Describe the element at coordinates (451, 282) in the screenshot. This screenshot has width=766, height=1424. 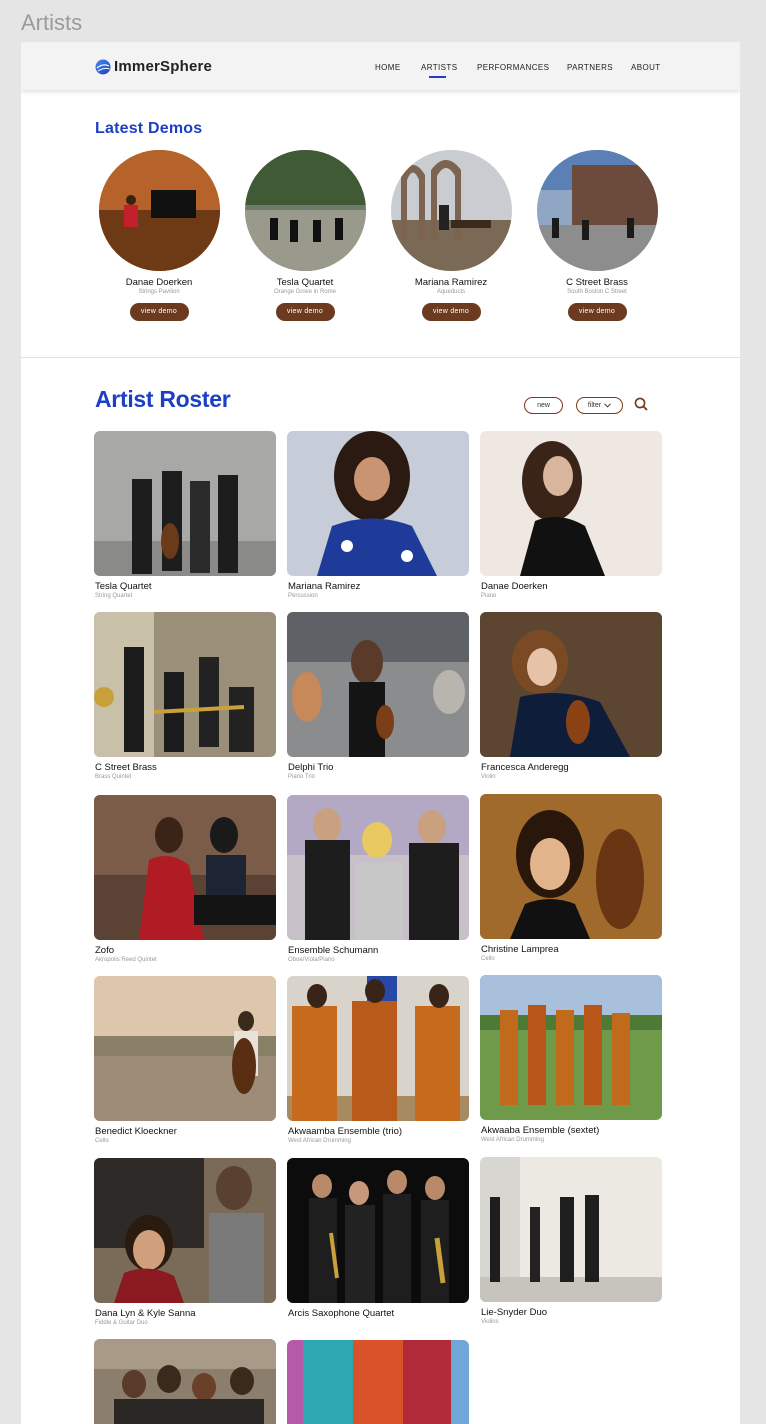
I see `demo-name: Mariana Ramirez` at that location.